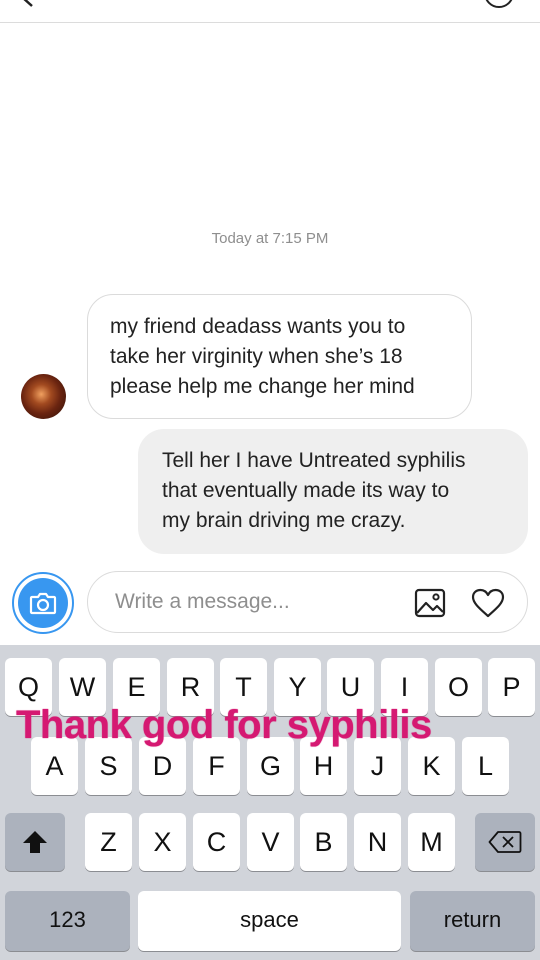 The image size is (540, 960). I want to click on info-icon, so click(499, 4).